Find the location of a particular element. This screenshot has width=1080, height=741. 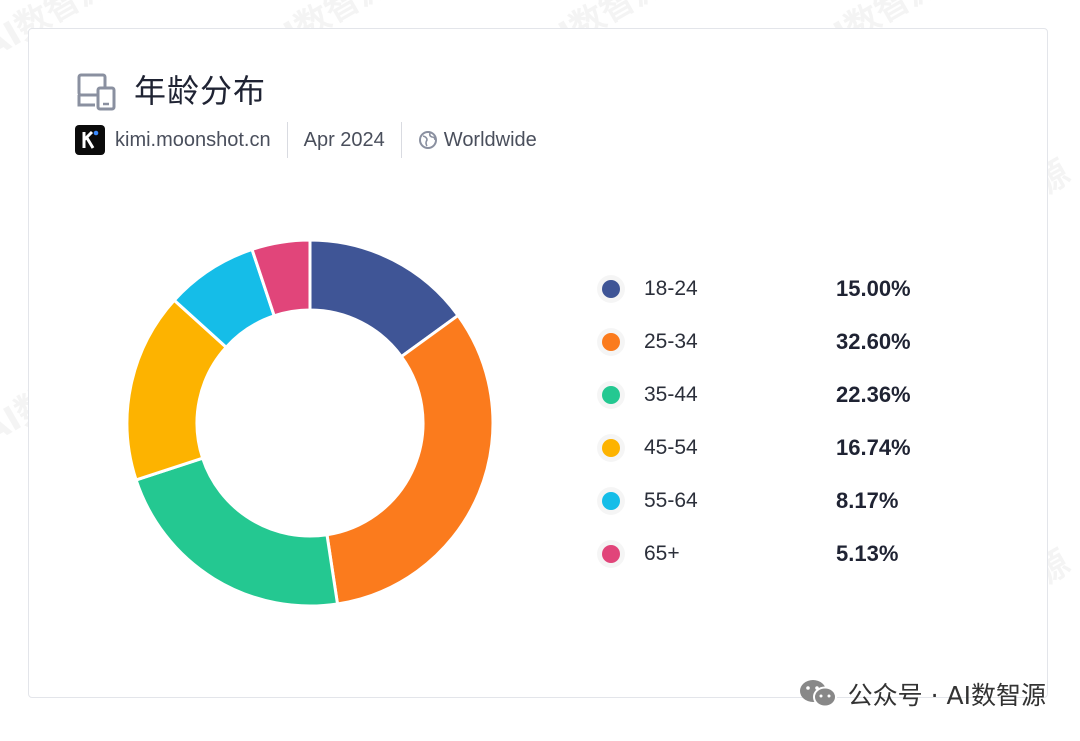

site-logo-icon is located at coordinates (90, 140).